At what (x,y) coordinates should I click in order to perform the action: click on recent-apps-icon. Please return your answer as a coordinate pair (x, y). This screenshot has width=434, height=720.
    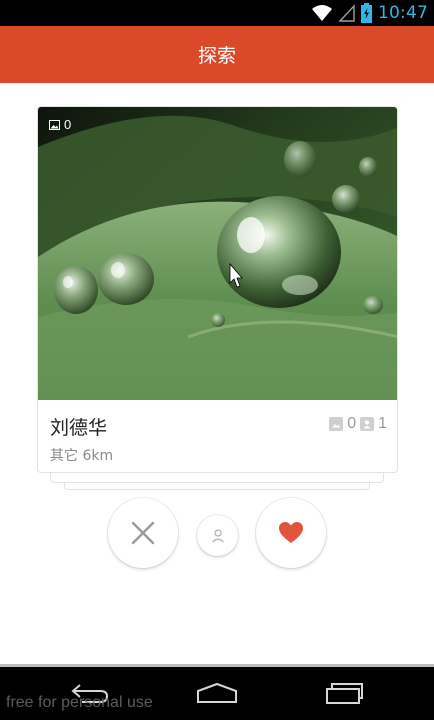
    Looking at the image, I should click on (344, 693).